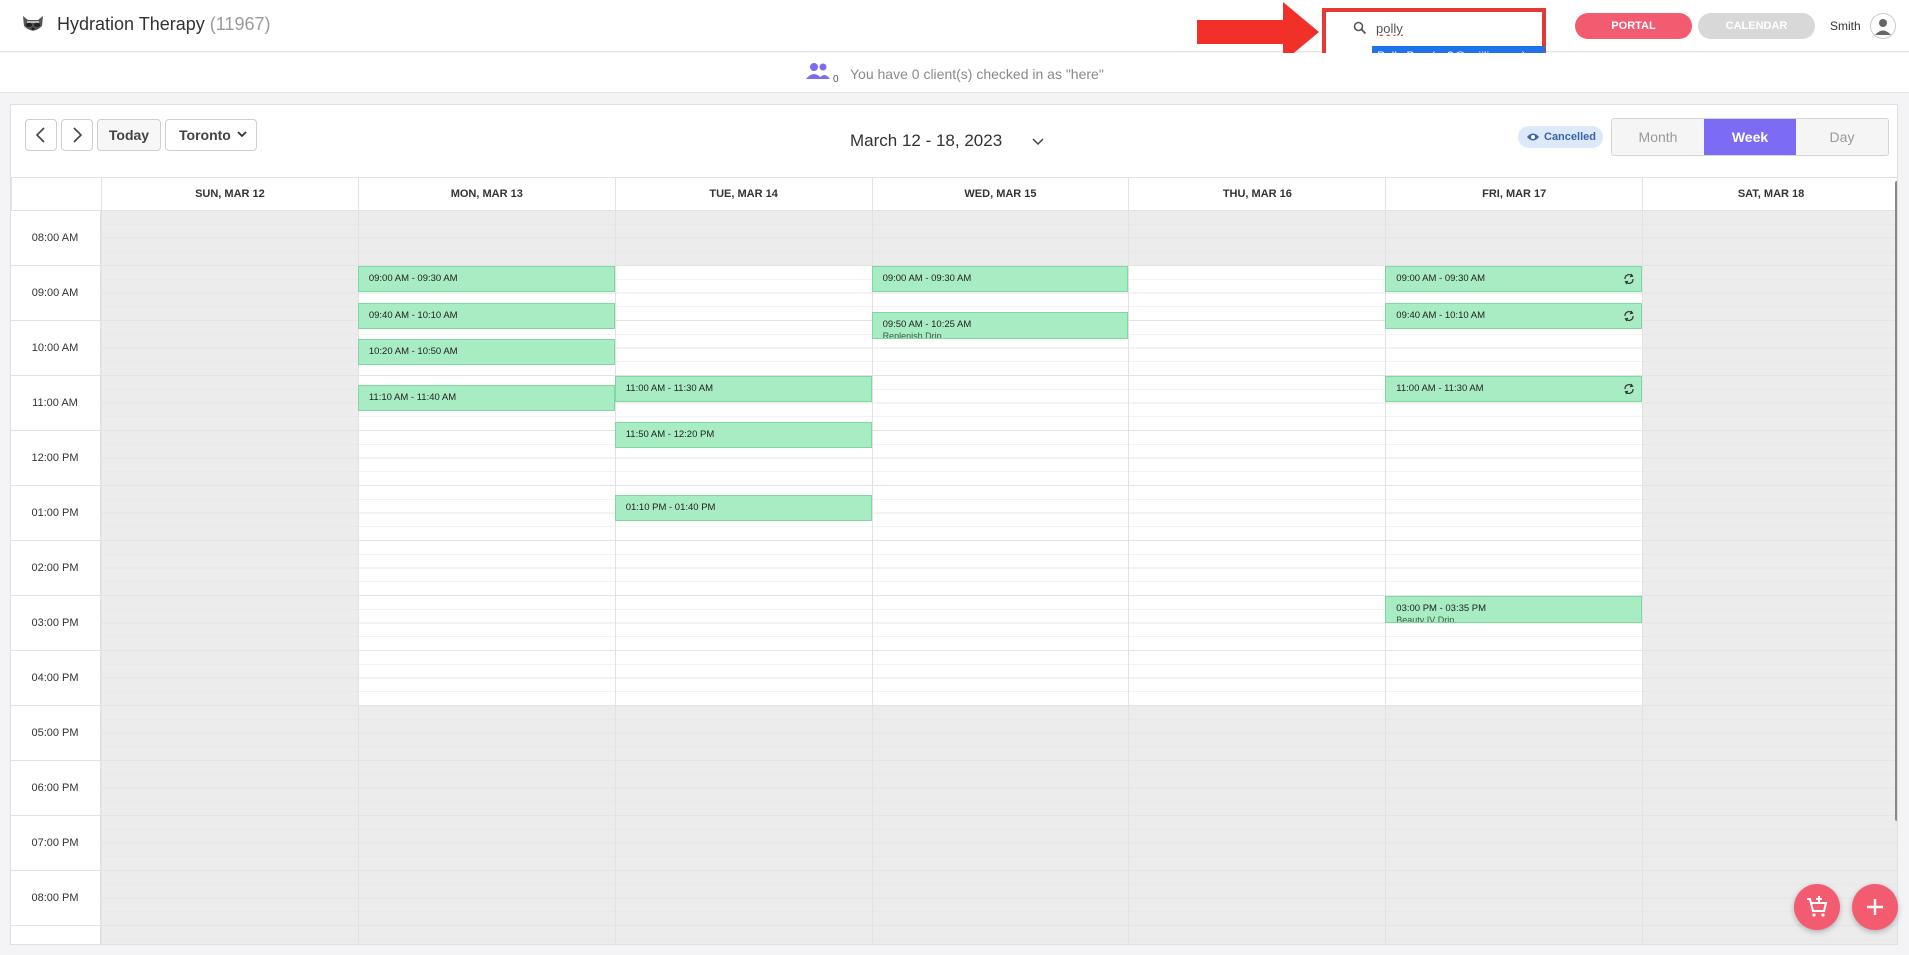  Describe the element at coordinates (912, 335) in the screenshot. I see `event-service: Replenish Drip` at that location.